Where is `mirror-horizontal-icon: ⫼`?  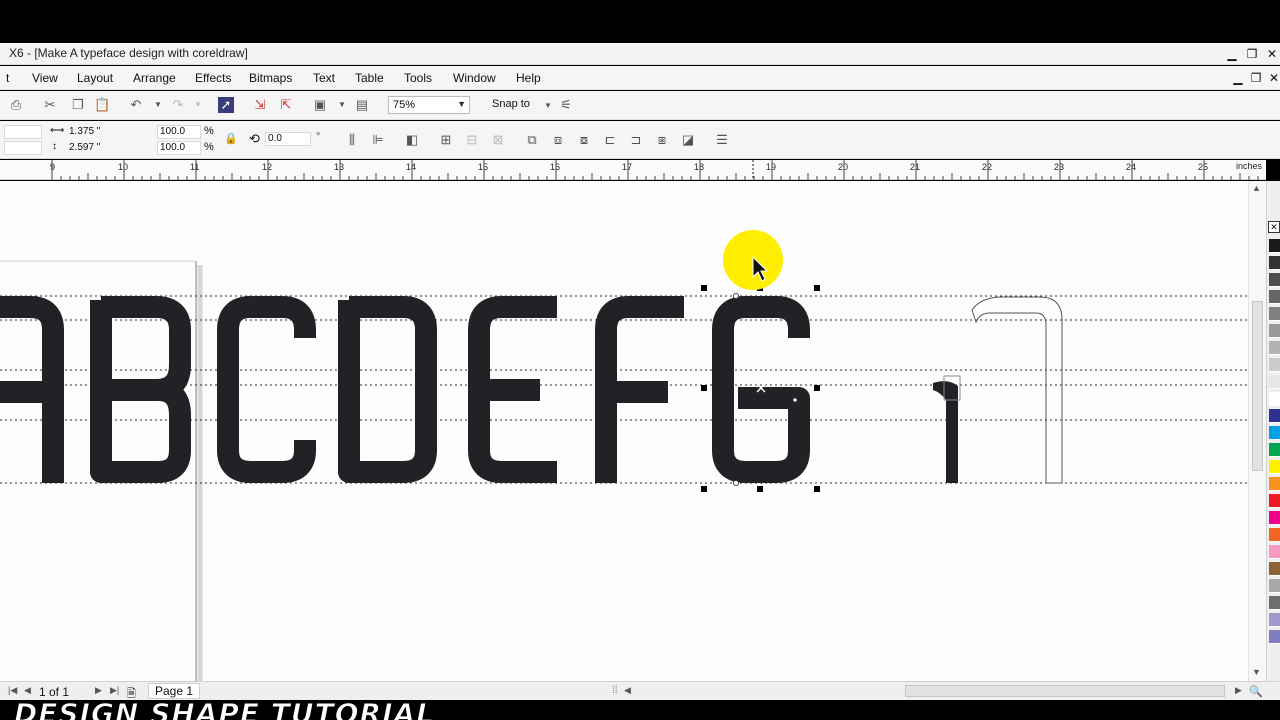 mirror-horizontal-icon: ⫼ is located at coordinates (352, 140).